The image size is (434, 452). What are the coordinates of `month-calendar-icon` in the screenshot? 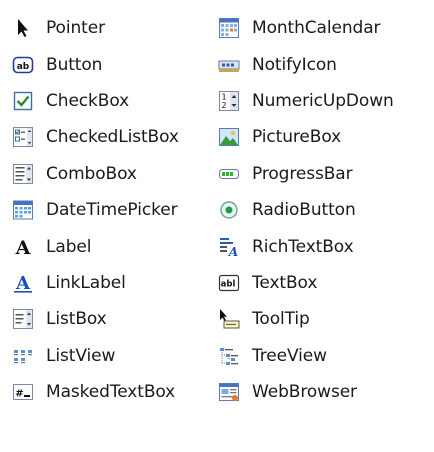 It's located at (229, 28).